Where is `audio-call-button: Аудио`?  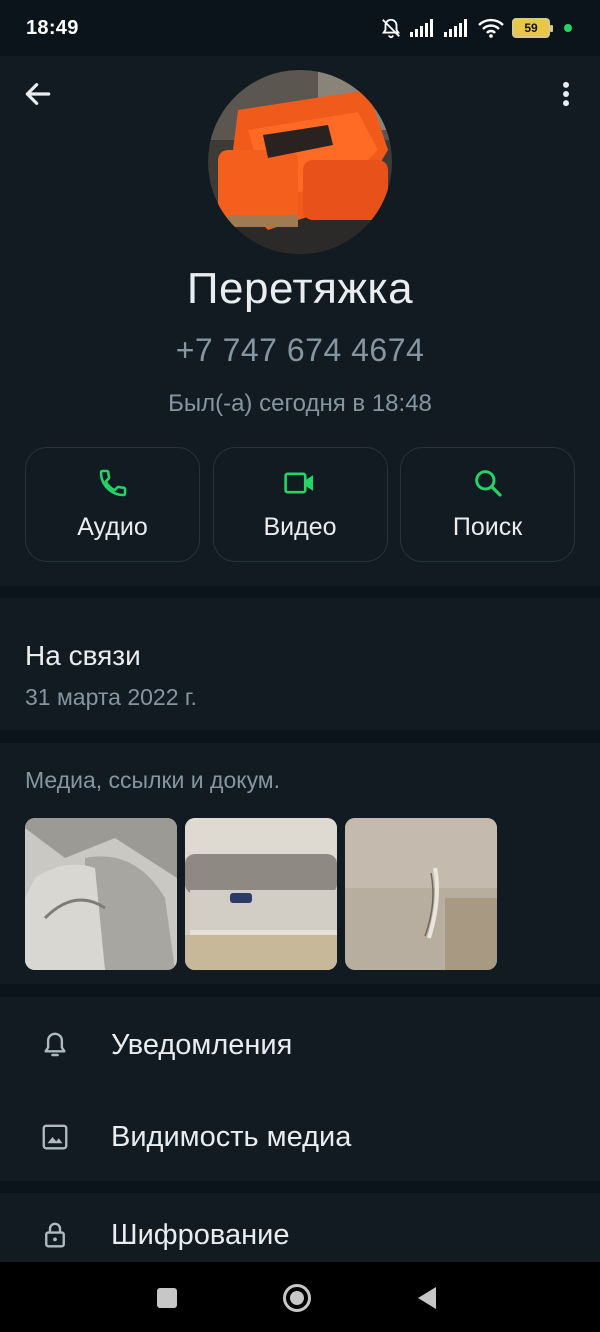 audio-call-button: Аудио is located at coordinates (112, 504).